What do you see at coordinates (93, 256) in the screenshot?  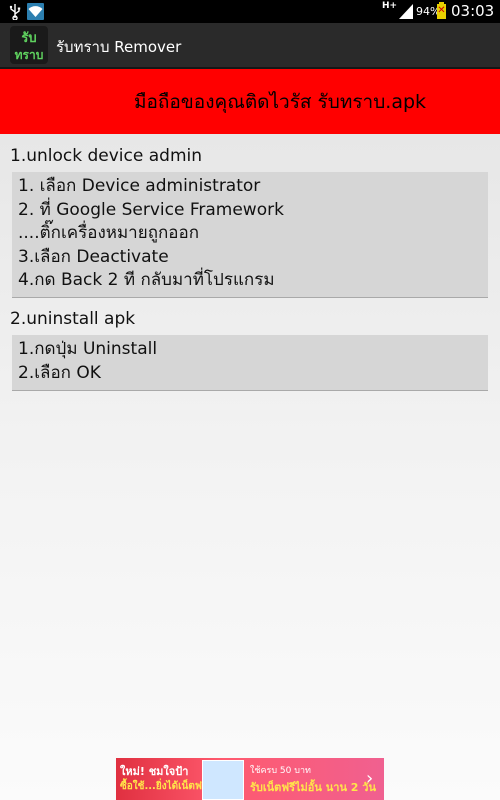 I see `instruction-line: 3.เลือก Deactivate` at bounding box center [93, 256].